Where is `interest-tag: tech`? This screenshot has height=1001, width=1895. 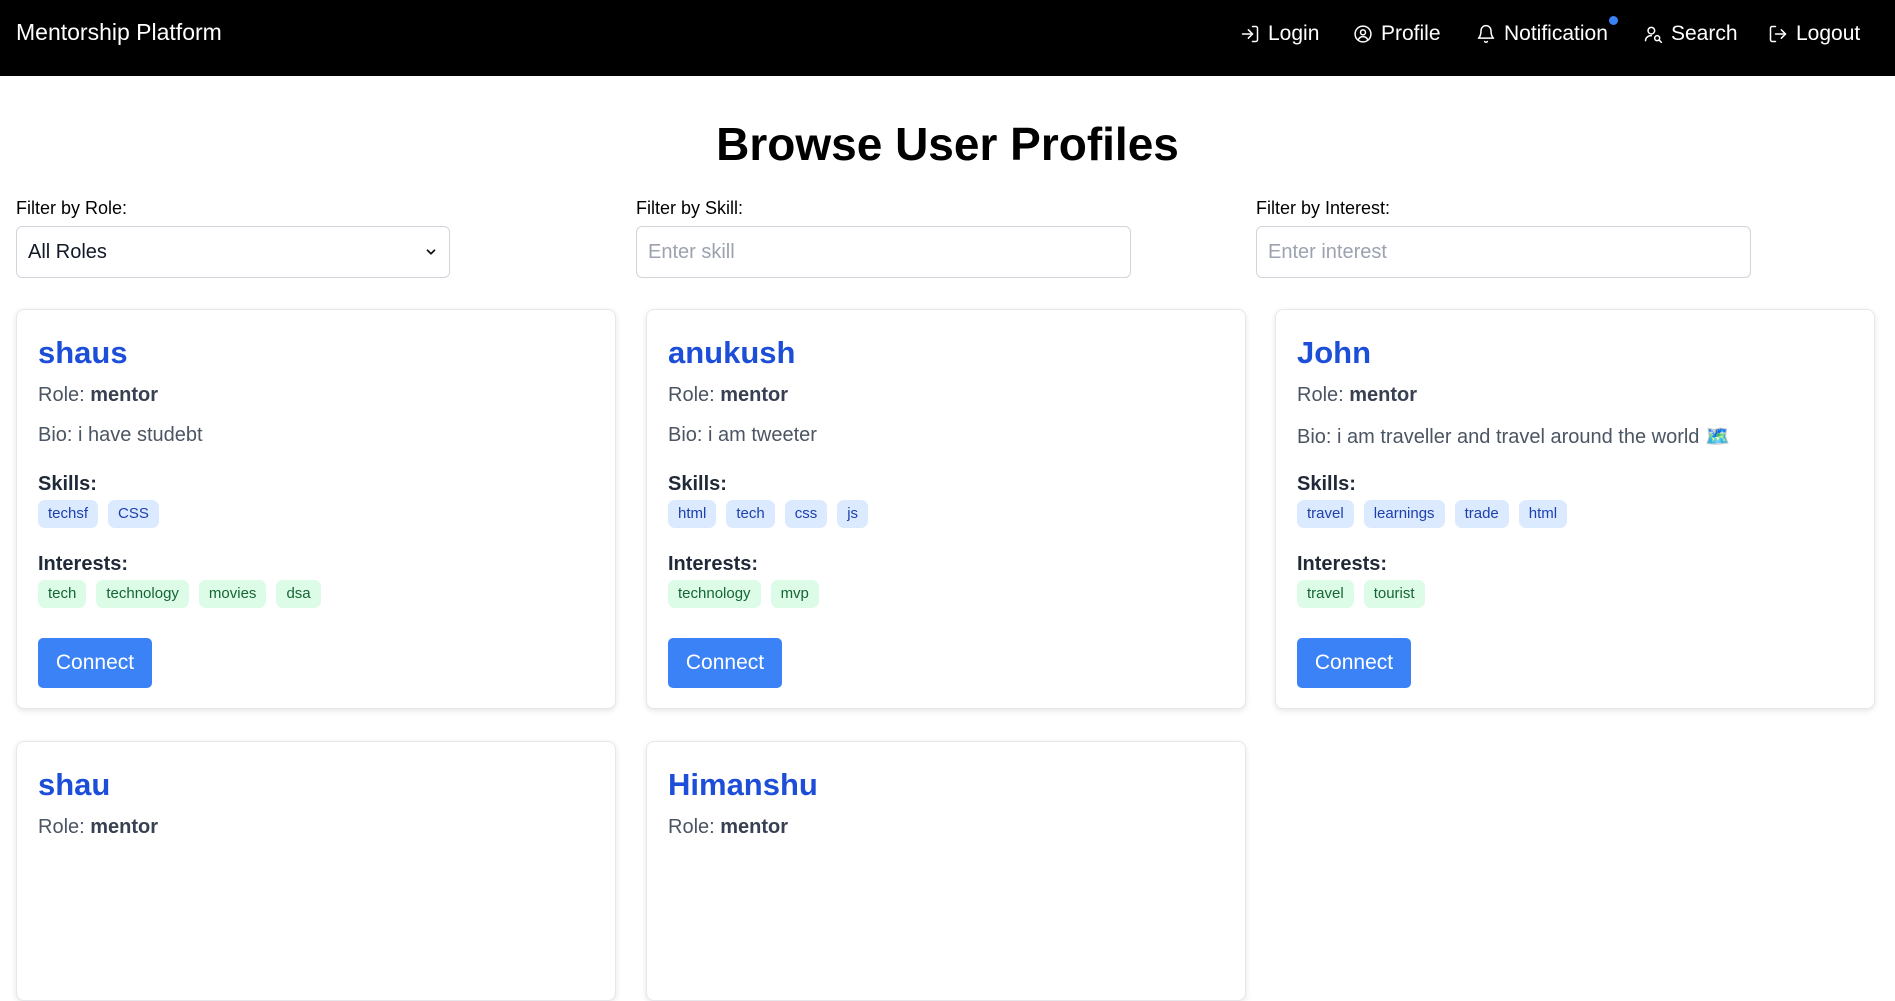 interest-tag: tech is located at coordinates (62, 594).